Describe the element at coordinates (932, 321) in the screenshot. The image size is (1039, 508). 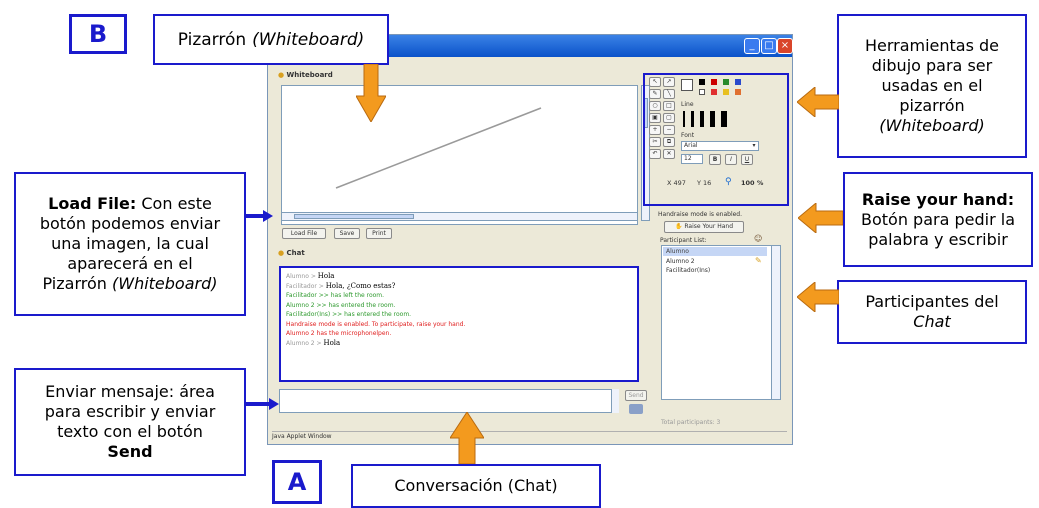
I see `callout-participants-italic: Chat` at that location.